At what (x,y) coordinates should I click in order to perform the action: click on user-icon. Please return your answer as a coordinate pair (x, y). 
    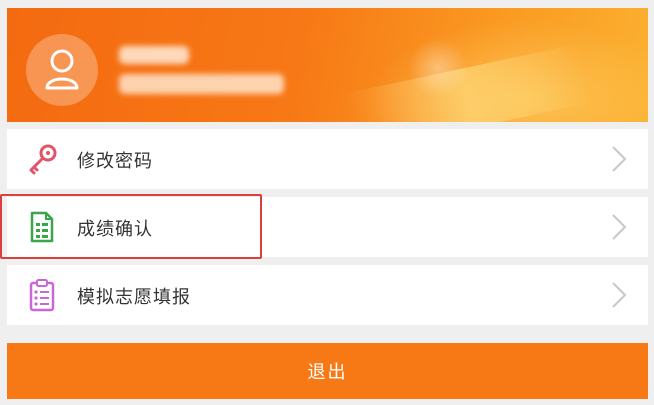
    Looking at the image, I should click on (62, 69).